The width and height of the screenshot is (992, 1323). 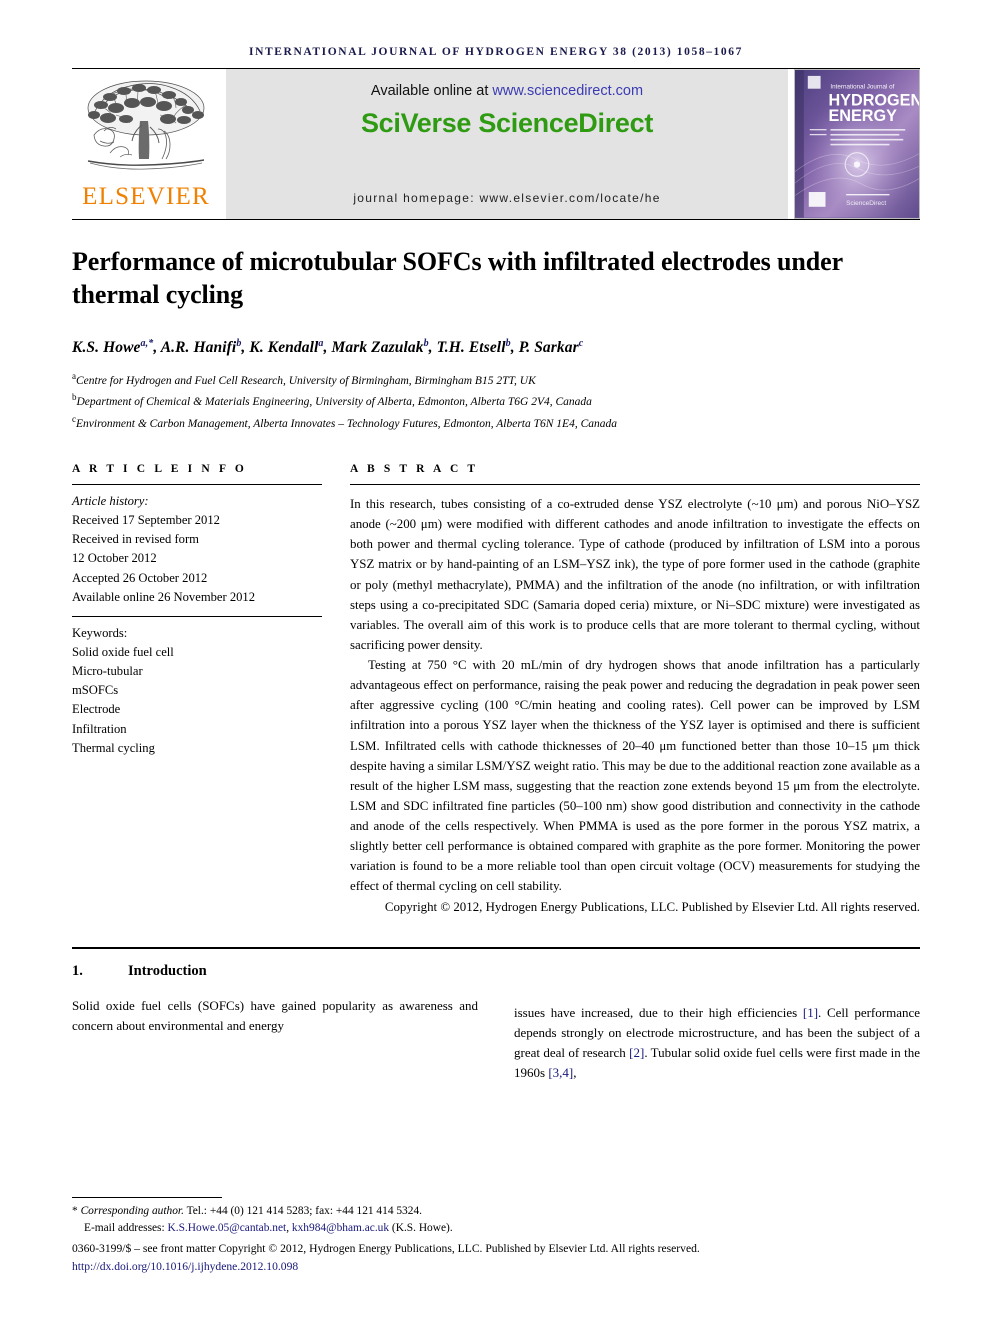 I want to click on history-item-1: Received in revised form, so click(x=135, y=539).